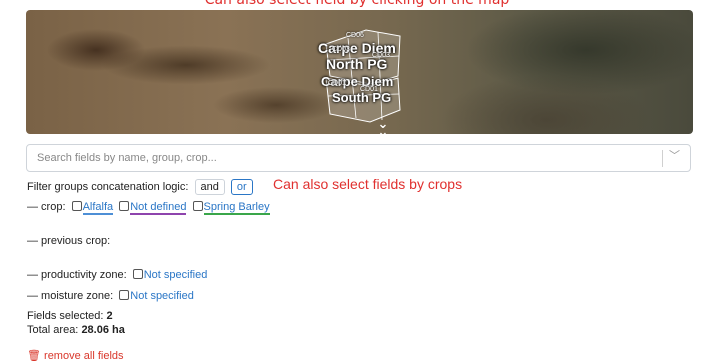 The image size is (714, 364). Describe the element at coordinates (241, 187) in the screenshot. I see `logic-or-button: or` at that location.